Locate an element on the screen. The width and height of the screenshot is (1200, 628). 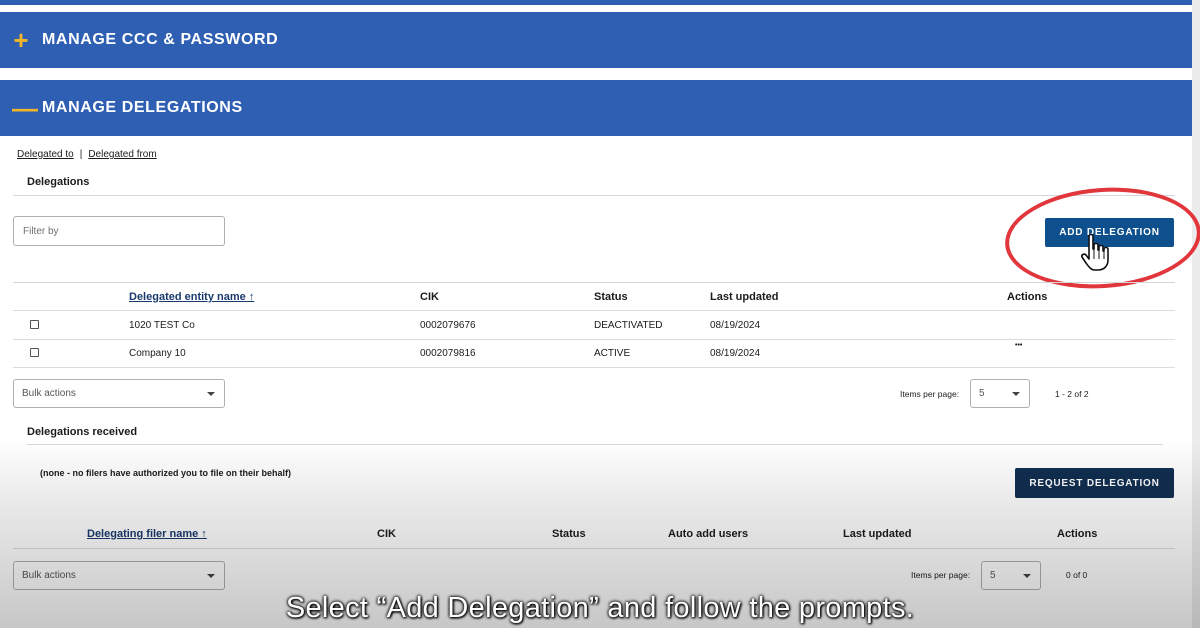
hand-cursor-icon is located at coordinates (1095, 252).